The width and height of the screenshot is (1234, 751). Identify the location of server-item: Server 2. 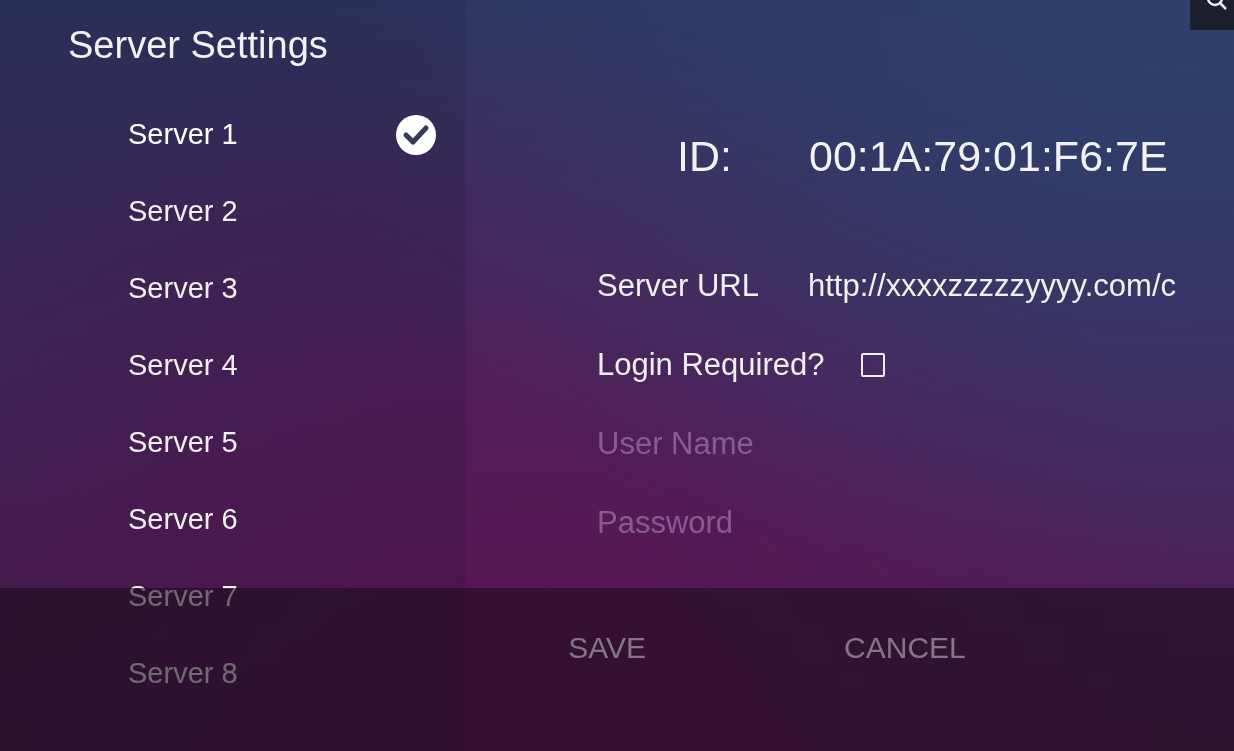
(232, 211).